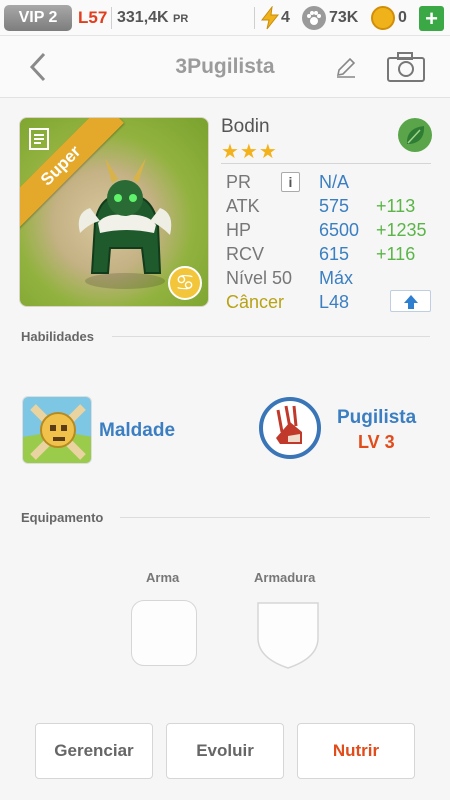 Image resolution: width=450 pixels, height=800 pixels. Describe the element at coordinates (344, 17) in the screenshot. I see `paw-count: 73K` at that location.